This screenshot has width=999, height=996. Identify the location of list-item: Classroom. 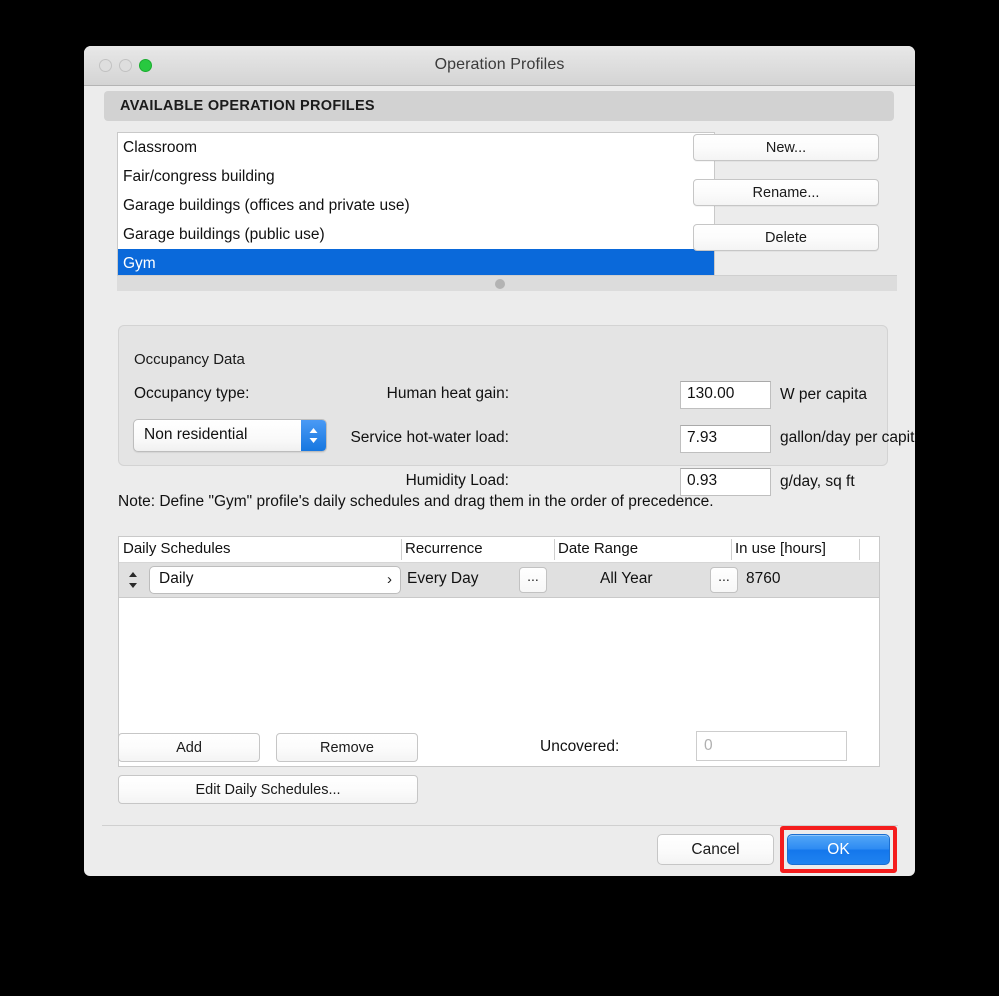
(416, 147).